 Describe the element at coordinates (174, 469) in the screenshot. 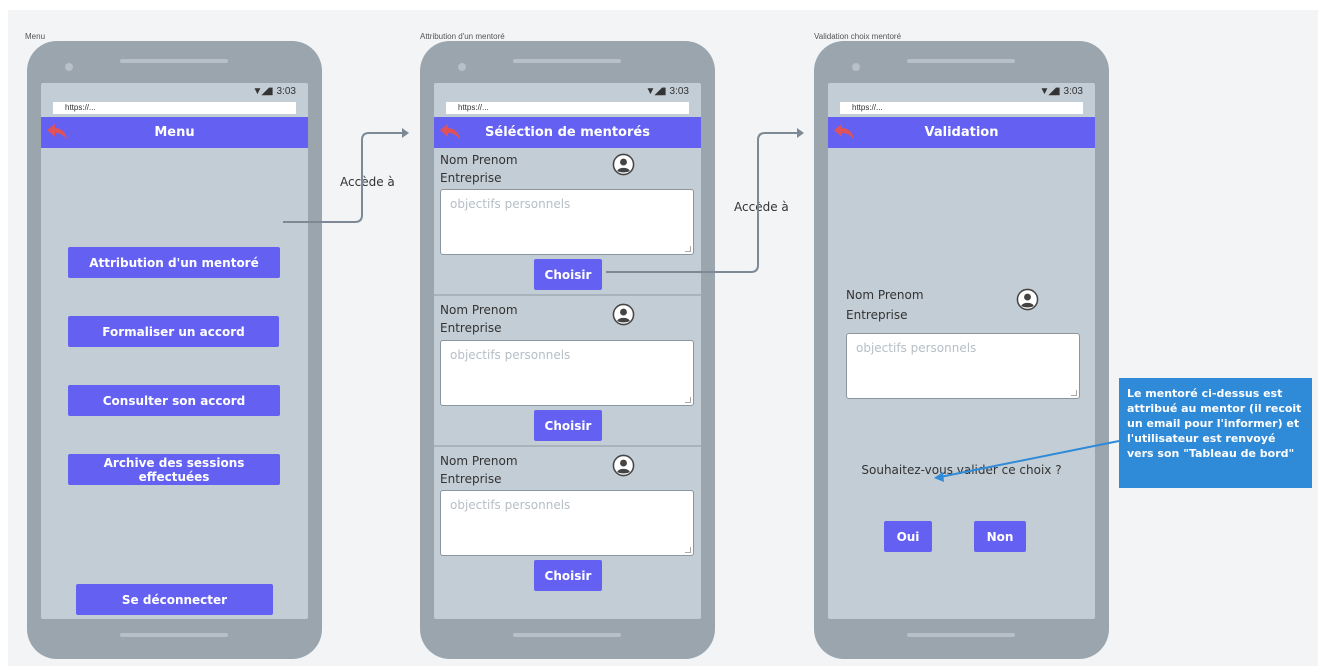

I see `archive-sessions-button: Archive des sessions effectuées` at that location.